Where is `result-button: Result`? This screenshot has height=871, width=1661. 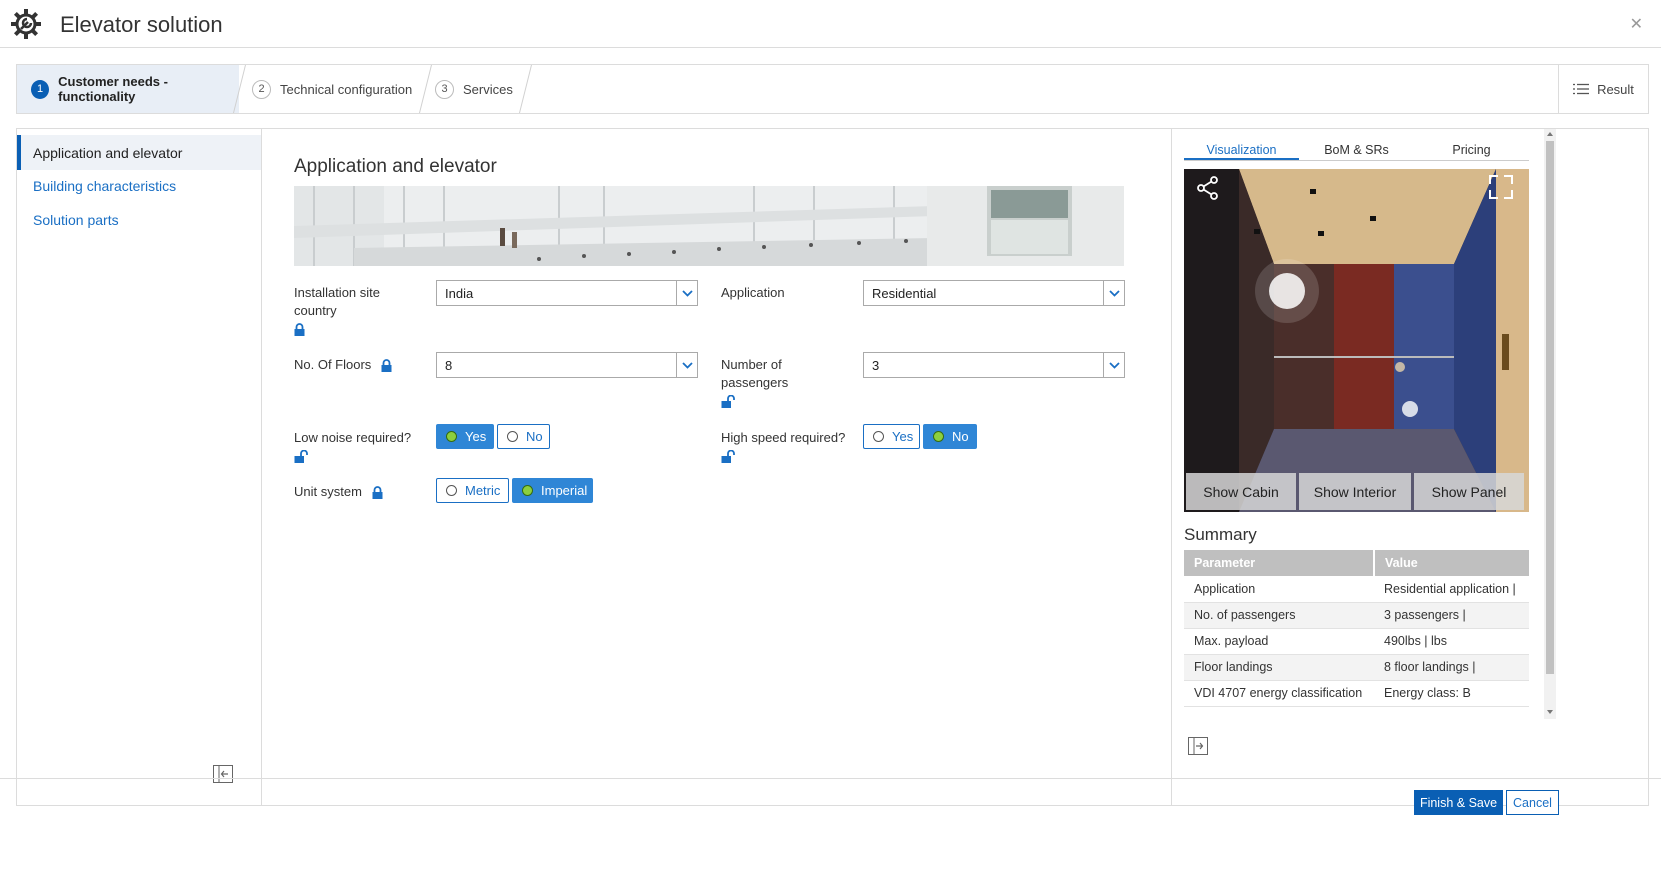 result-button: Result is located at coordinates (1603, 89).